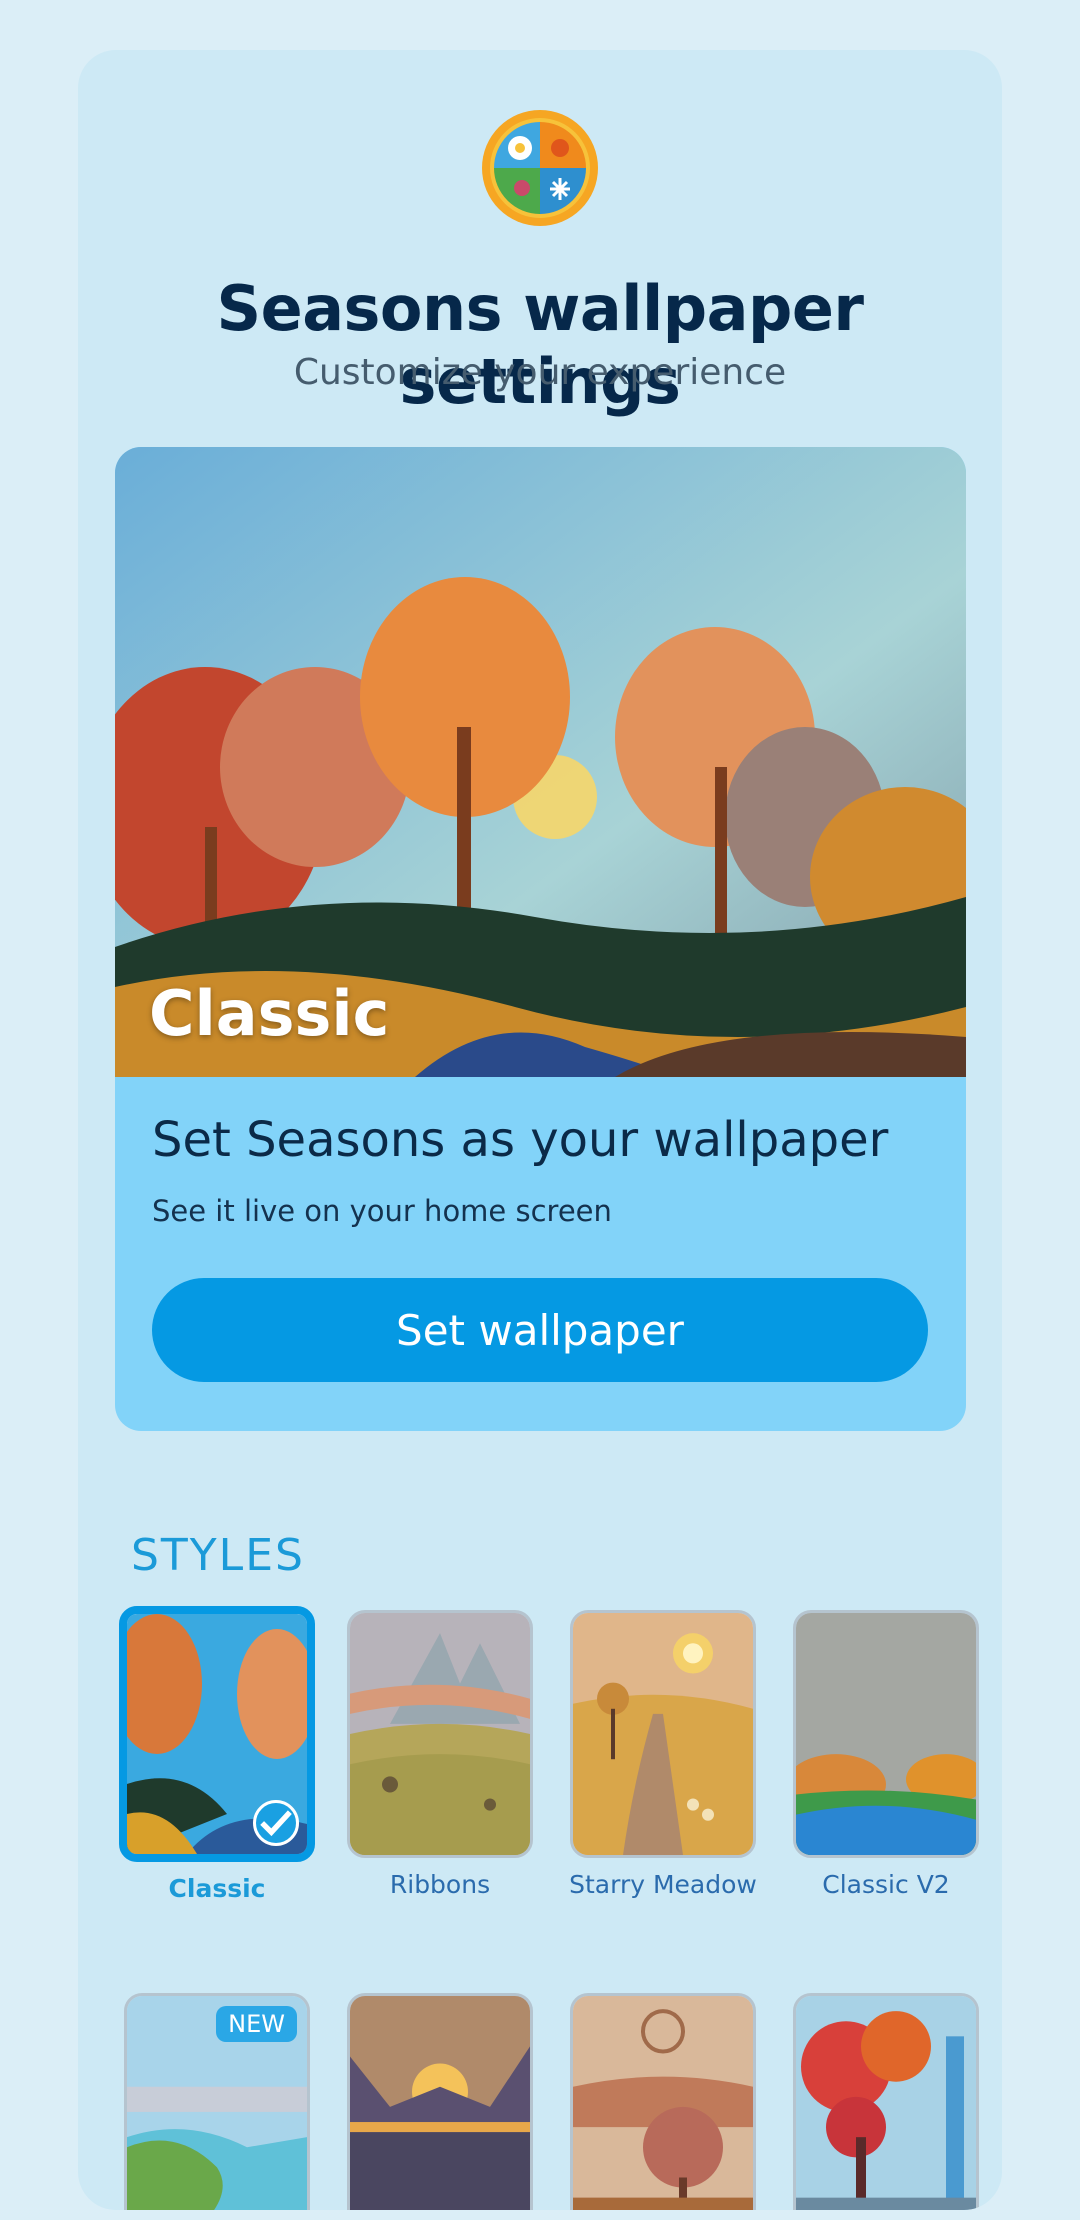  I want to click on style-tile-waterfall, so click(886, 2101).